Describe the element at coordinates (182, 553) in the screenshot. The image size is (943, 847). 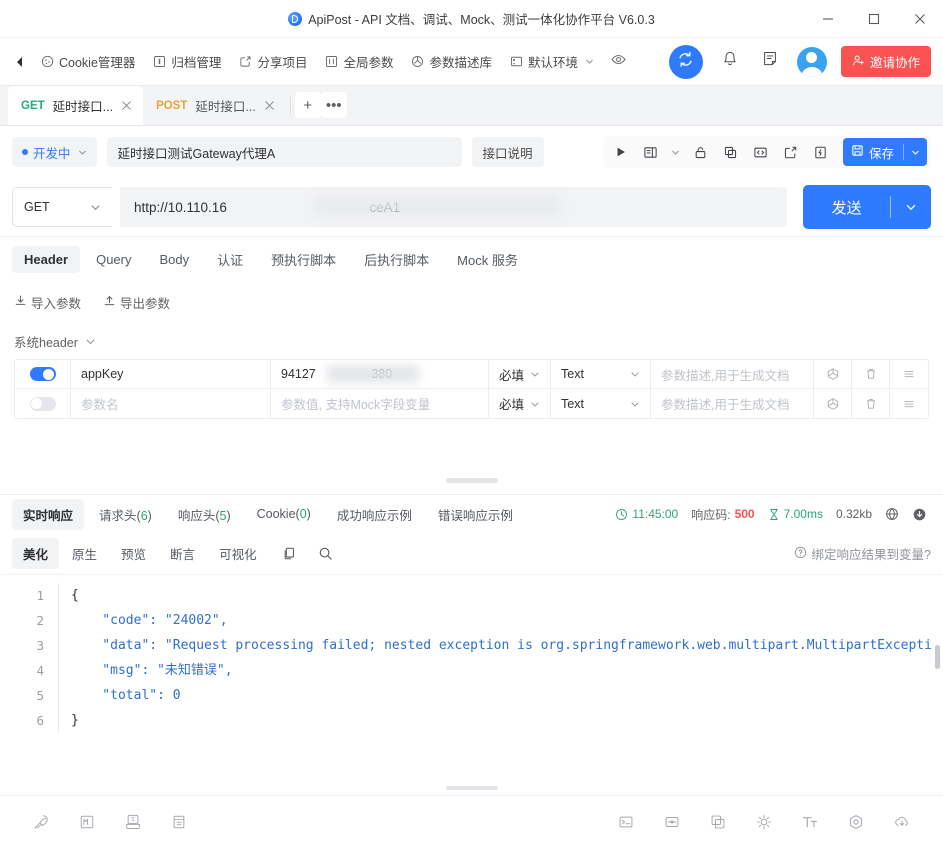
I see `view-tab-assert: 断言` at that location.